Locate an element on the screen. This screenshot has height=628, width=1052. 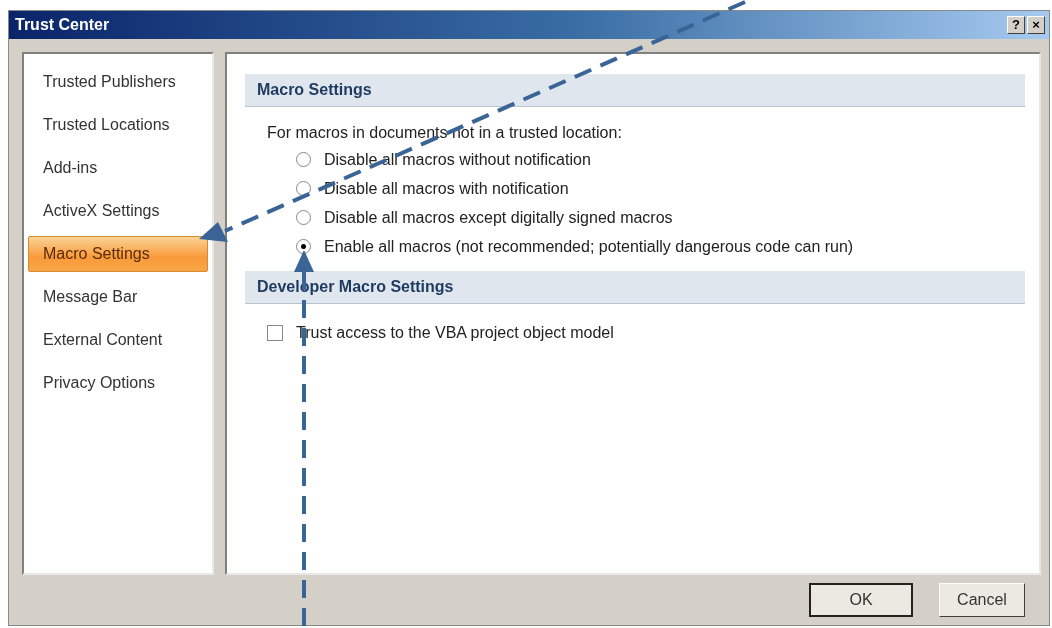
radio-label: Disable all macros with notification is located at coordinates (446, 188).